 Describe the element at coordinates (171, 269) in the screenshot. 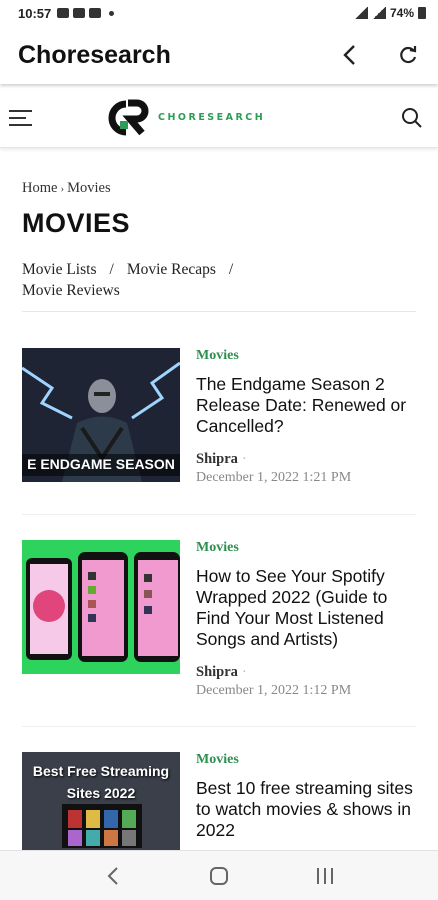

I see `subnav-movie-recaps: Movie Recaps` at that location.